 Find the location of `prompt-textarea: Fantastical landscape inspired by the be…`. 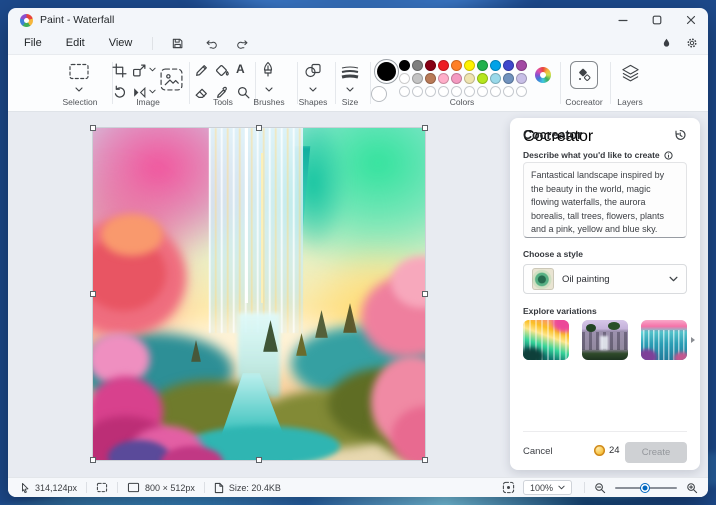

prompt-textarea: Fantastical landscape inspired by the be… is located at coordinates (605, 200).